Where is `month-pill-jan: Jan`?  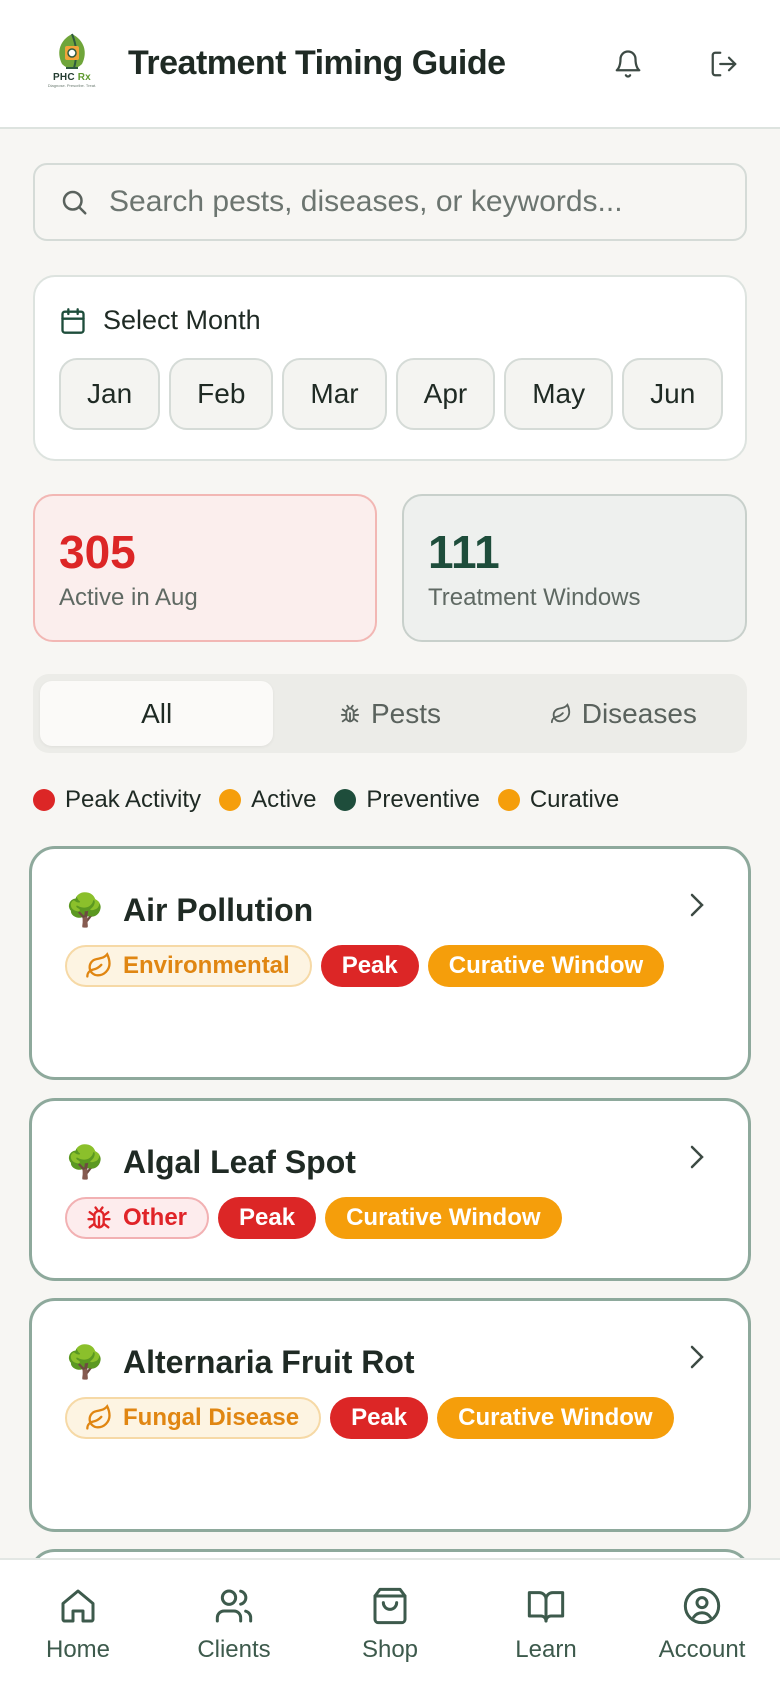
month-pill-jan: Jan is located at coordinates (110, 394).